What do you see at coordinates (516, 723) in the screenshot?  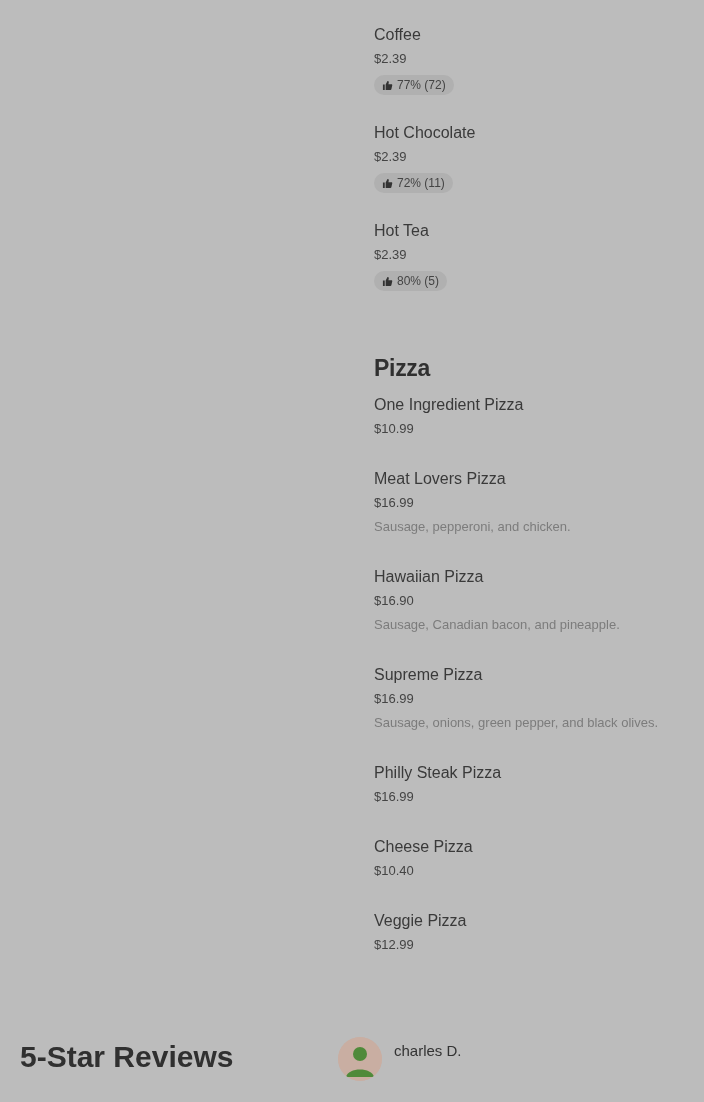 I see `item-description: Sausage, onions, green pepper, and black olives.` at bounding box center [516, 723].